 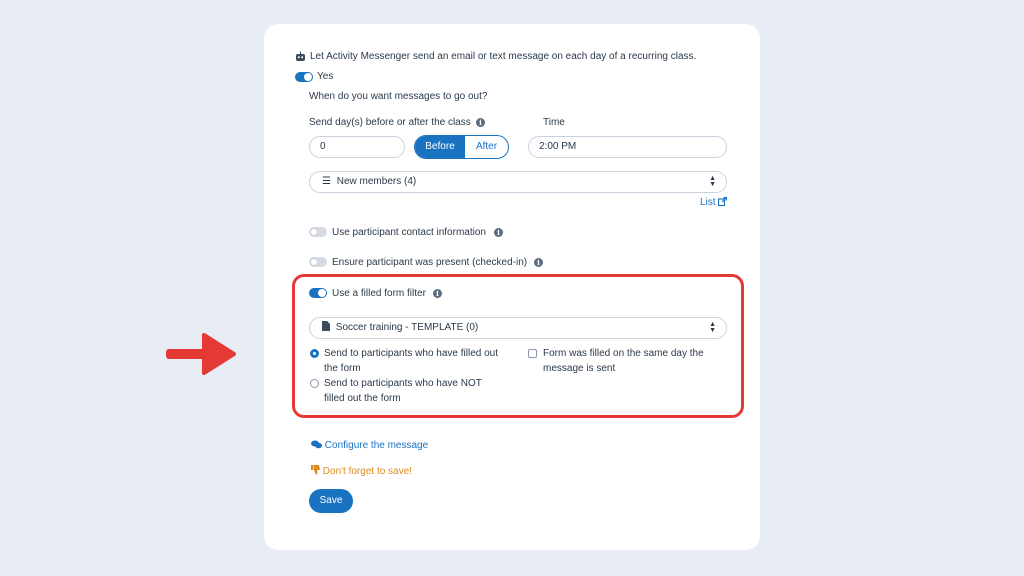 What do you see at coordinates (326, 326) in the screenshot?
I see `document-icon` at bounding box center [326, 326].